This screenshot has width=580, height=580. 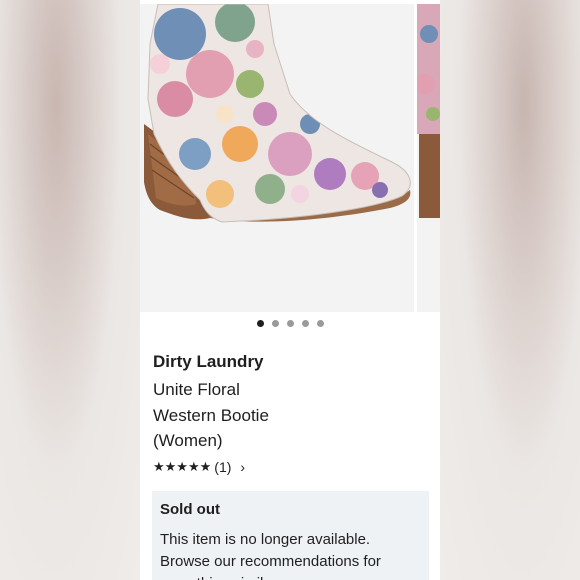 I want to click on product-name-line: Western Bootie, so click(x=211, y=415).